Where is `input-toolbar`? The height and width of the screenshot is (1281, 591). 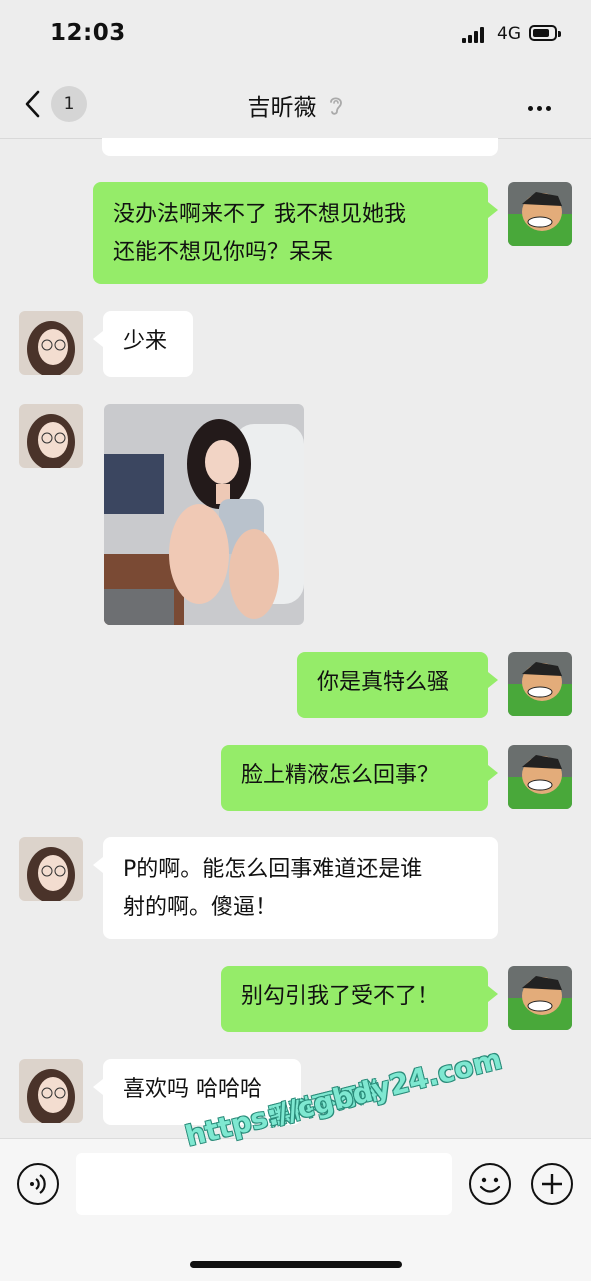
input-toolbar is located at coordinates (295, 1209).